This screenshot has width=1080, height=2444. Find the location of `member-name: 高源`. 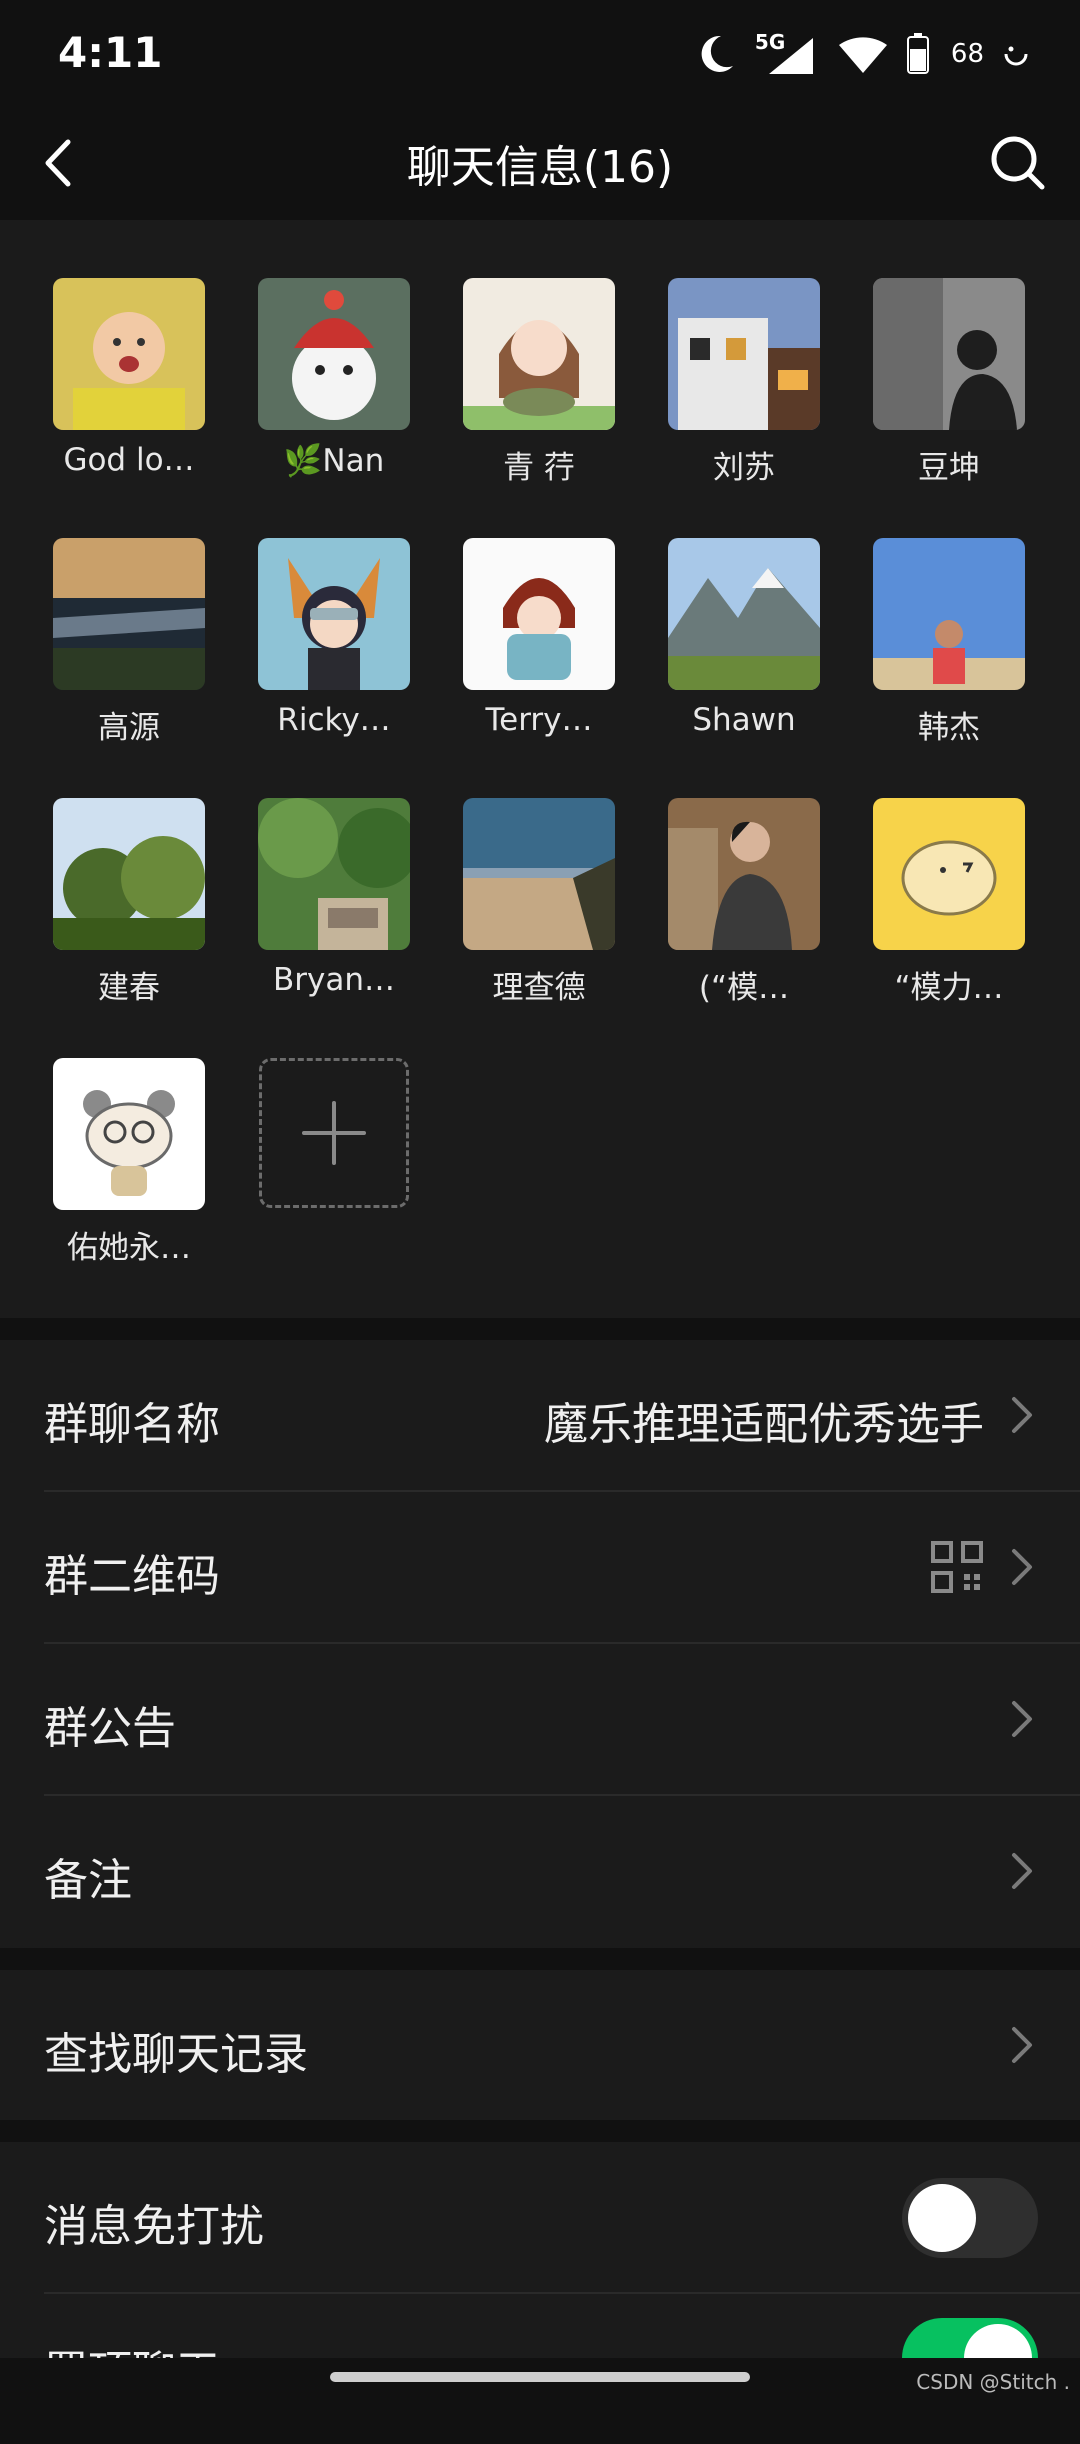

member-name: 高源 is located at coordinates (129, 728).